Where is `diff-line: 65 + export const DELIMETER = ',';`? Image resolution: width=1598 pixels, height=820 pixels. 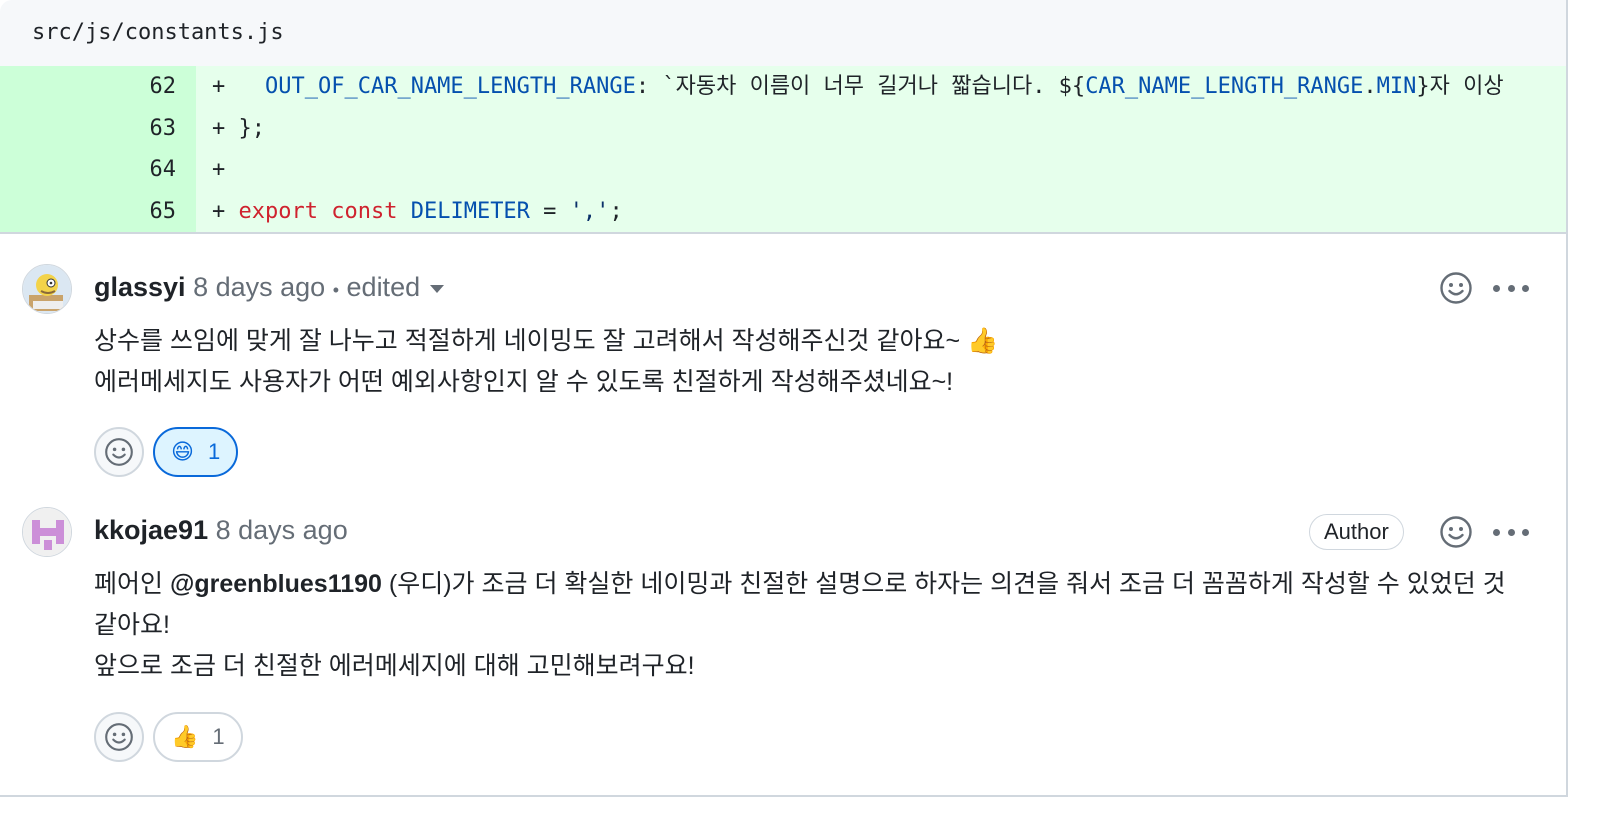
diff-line: 65 + export const DELIMETER = ','; is located at coordinates (783, 211).